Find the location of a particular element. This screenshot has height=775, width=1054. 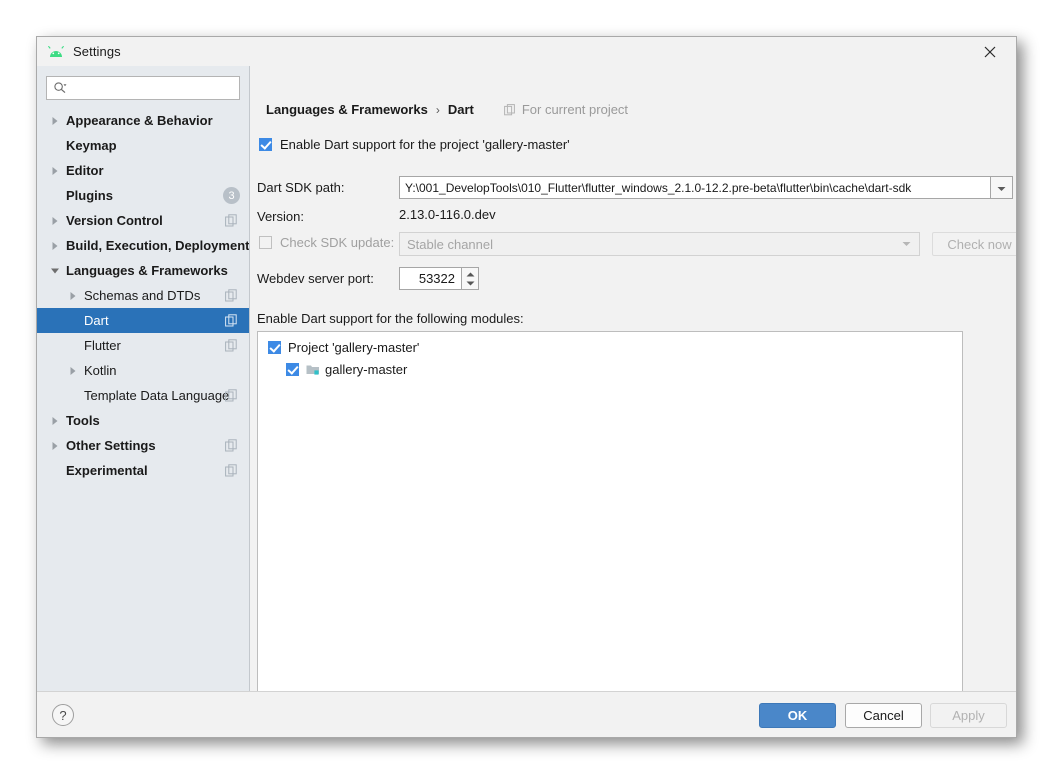

sidebar-item-build-execution-deployment: Build, Execution, Deployment is located at coordinates (143, 245).